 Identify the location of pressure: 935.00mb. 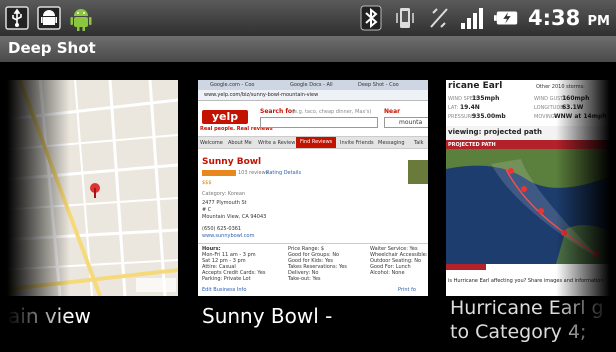
(489, 116).